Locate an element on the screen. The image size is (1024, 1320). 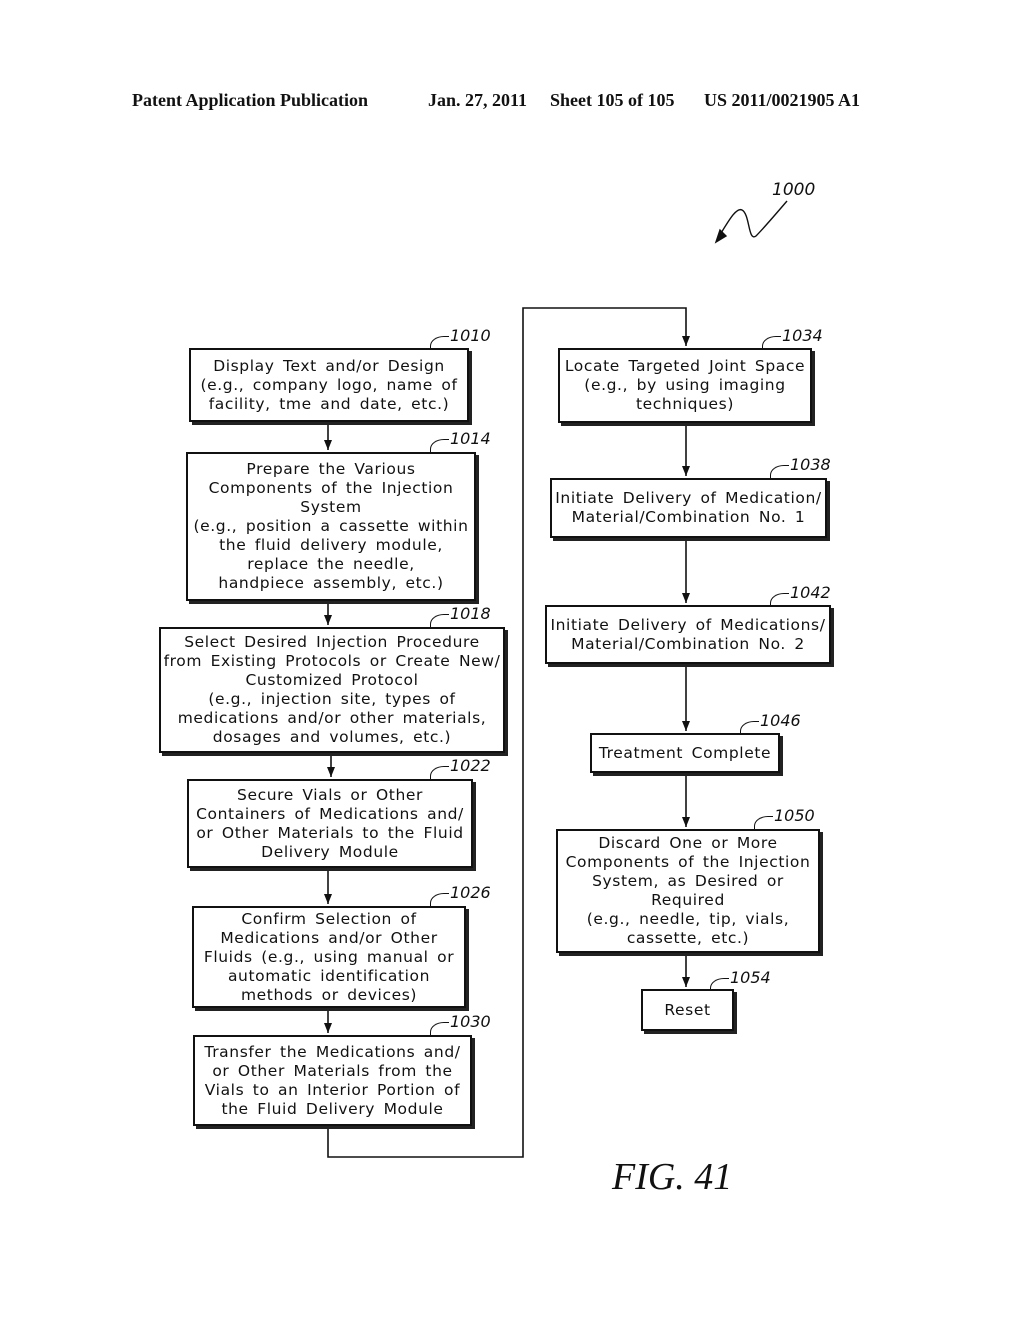
step-ref: 1018 is located at coordinates (460, 615).